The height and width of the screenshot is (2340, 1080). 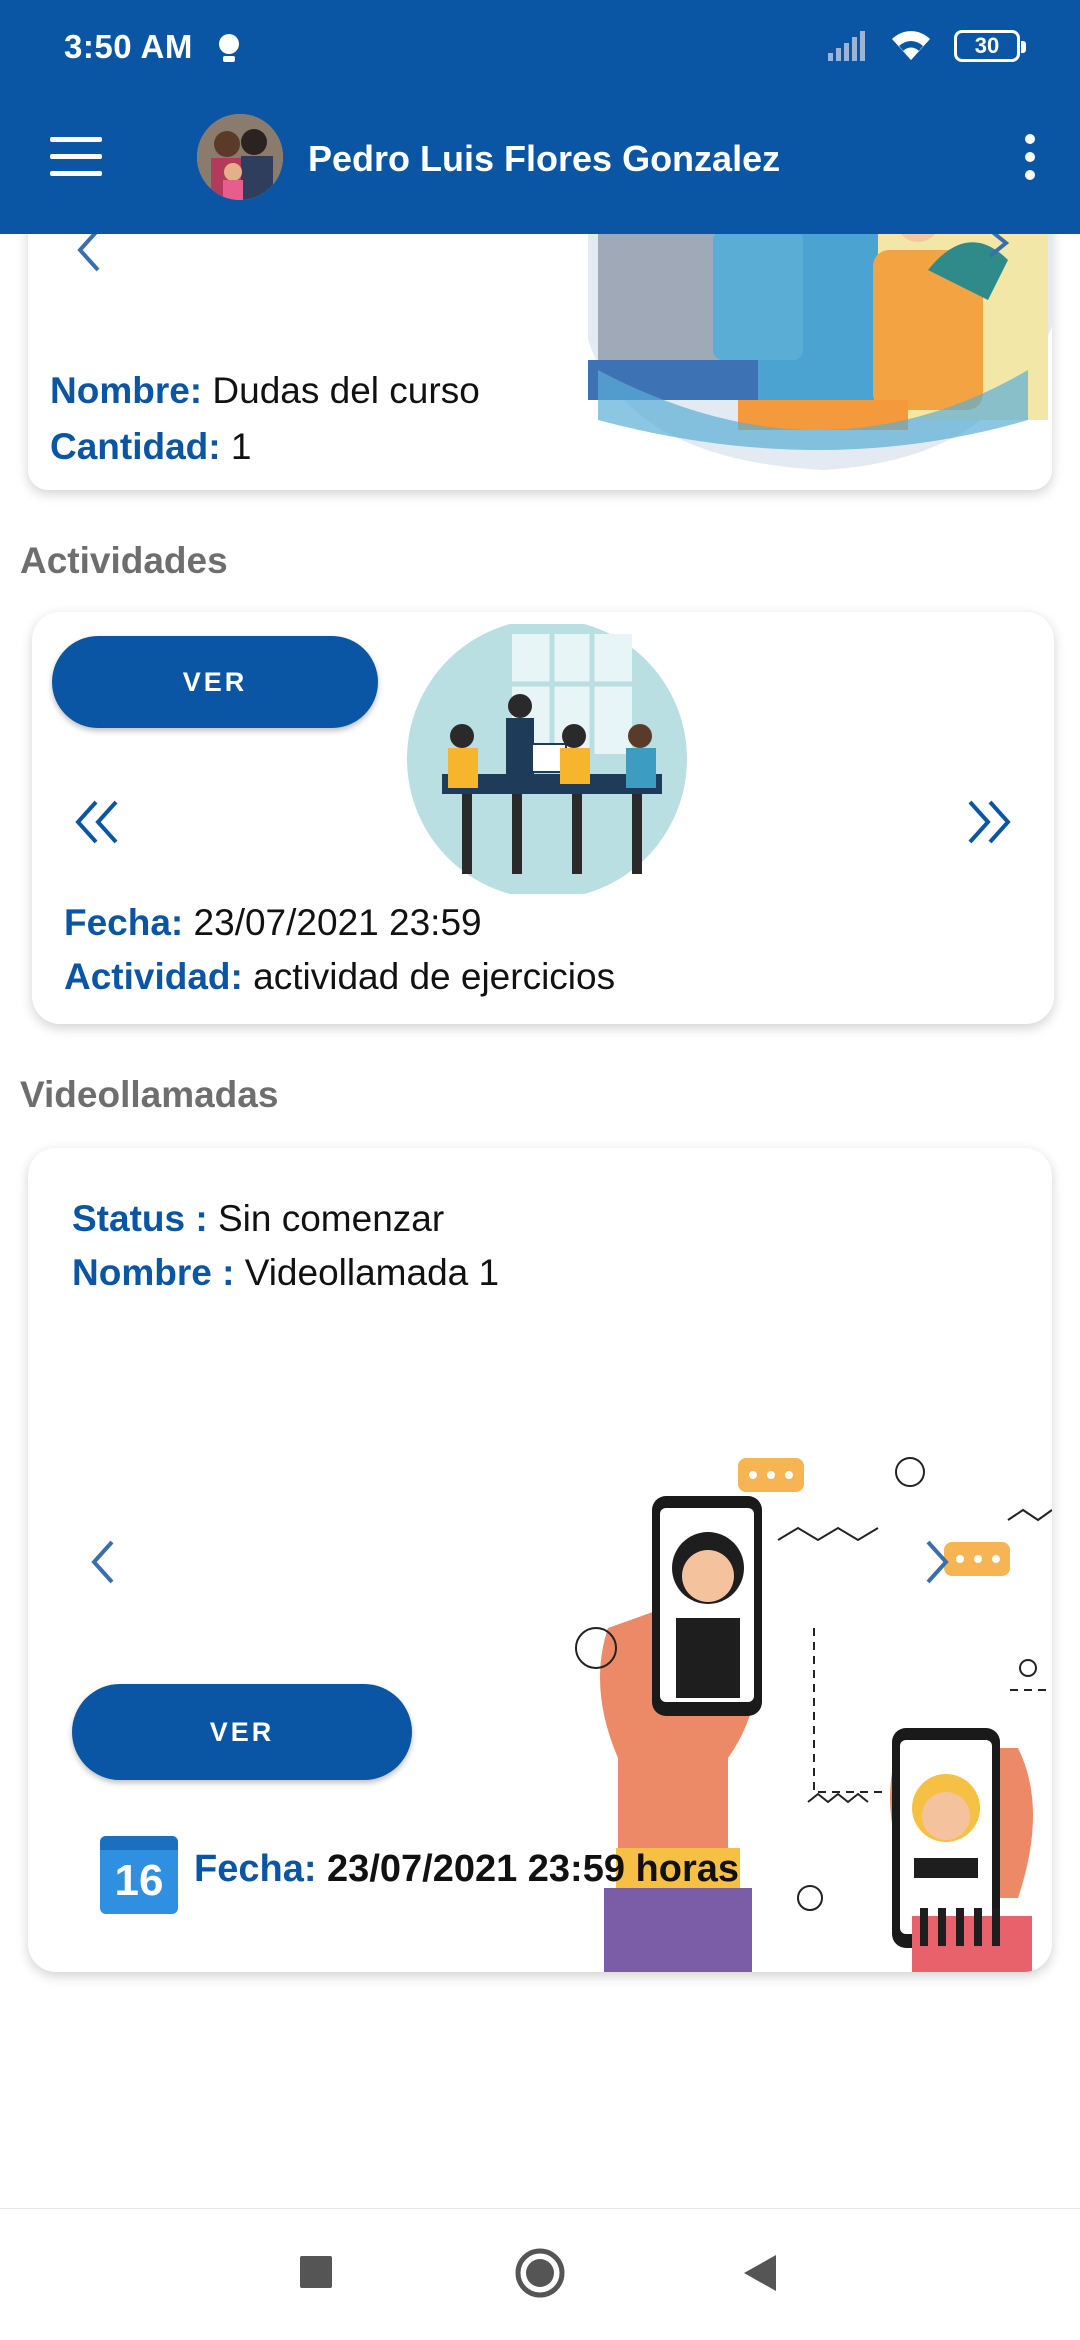 I want to click on double-chevron-left-icon, so click(x=97, y=822).